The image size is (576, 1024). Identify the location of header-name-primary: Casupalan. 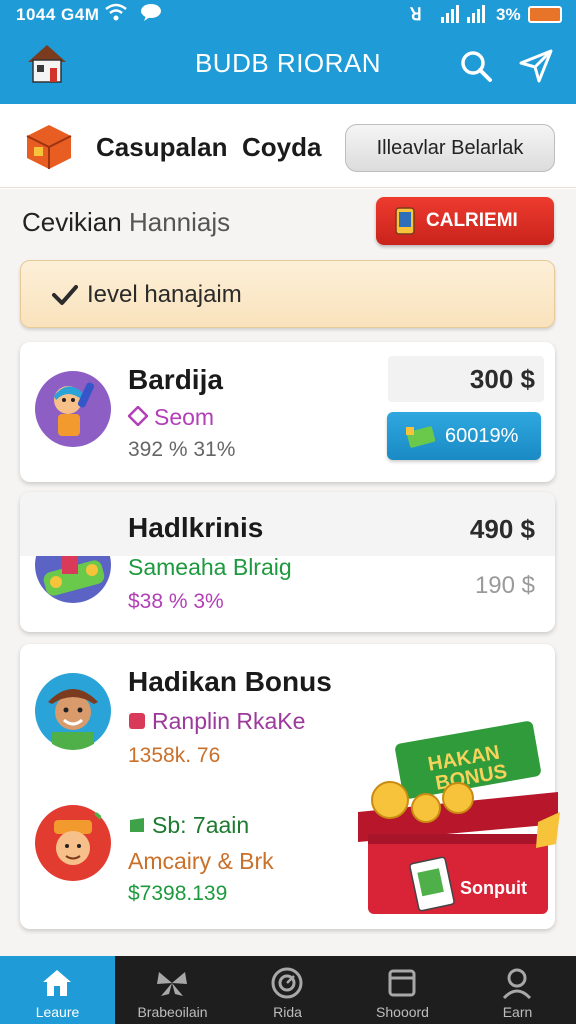
(162, 147).